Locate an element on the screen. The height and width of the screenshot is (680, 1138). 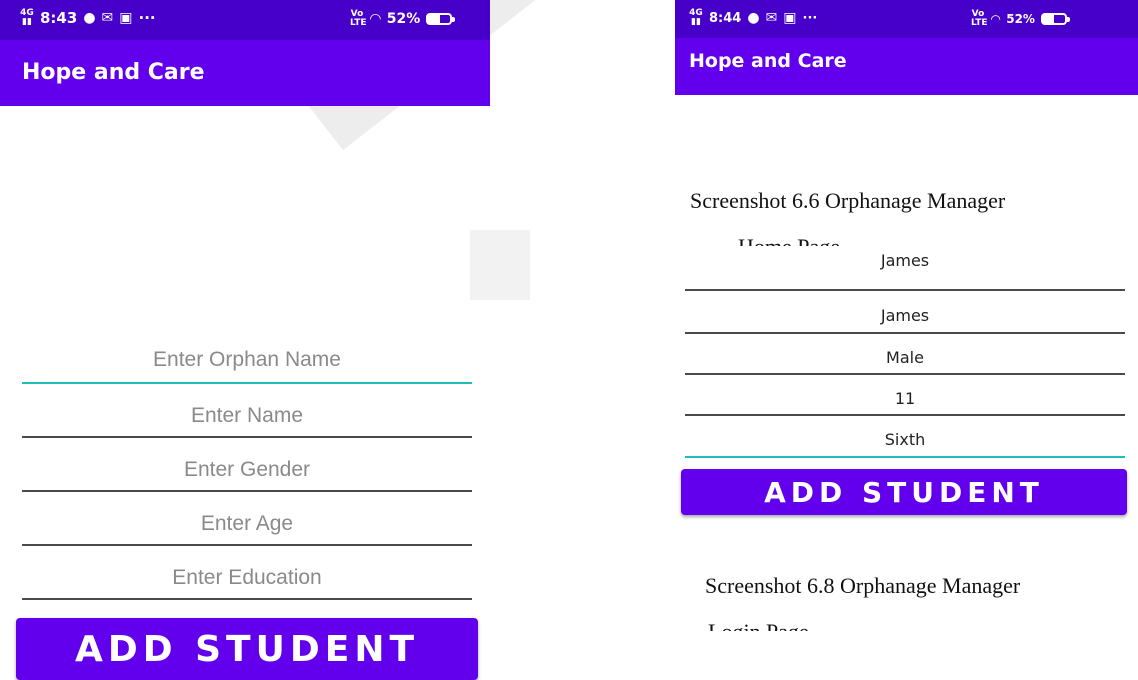
orphan-name-input: James is located at coordinates (905, 268).